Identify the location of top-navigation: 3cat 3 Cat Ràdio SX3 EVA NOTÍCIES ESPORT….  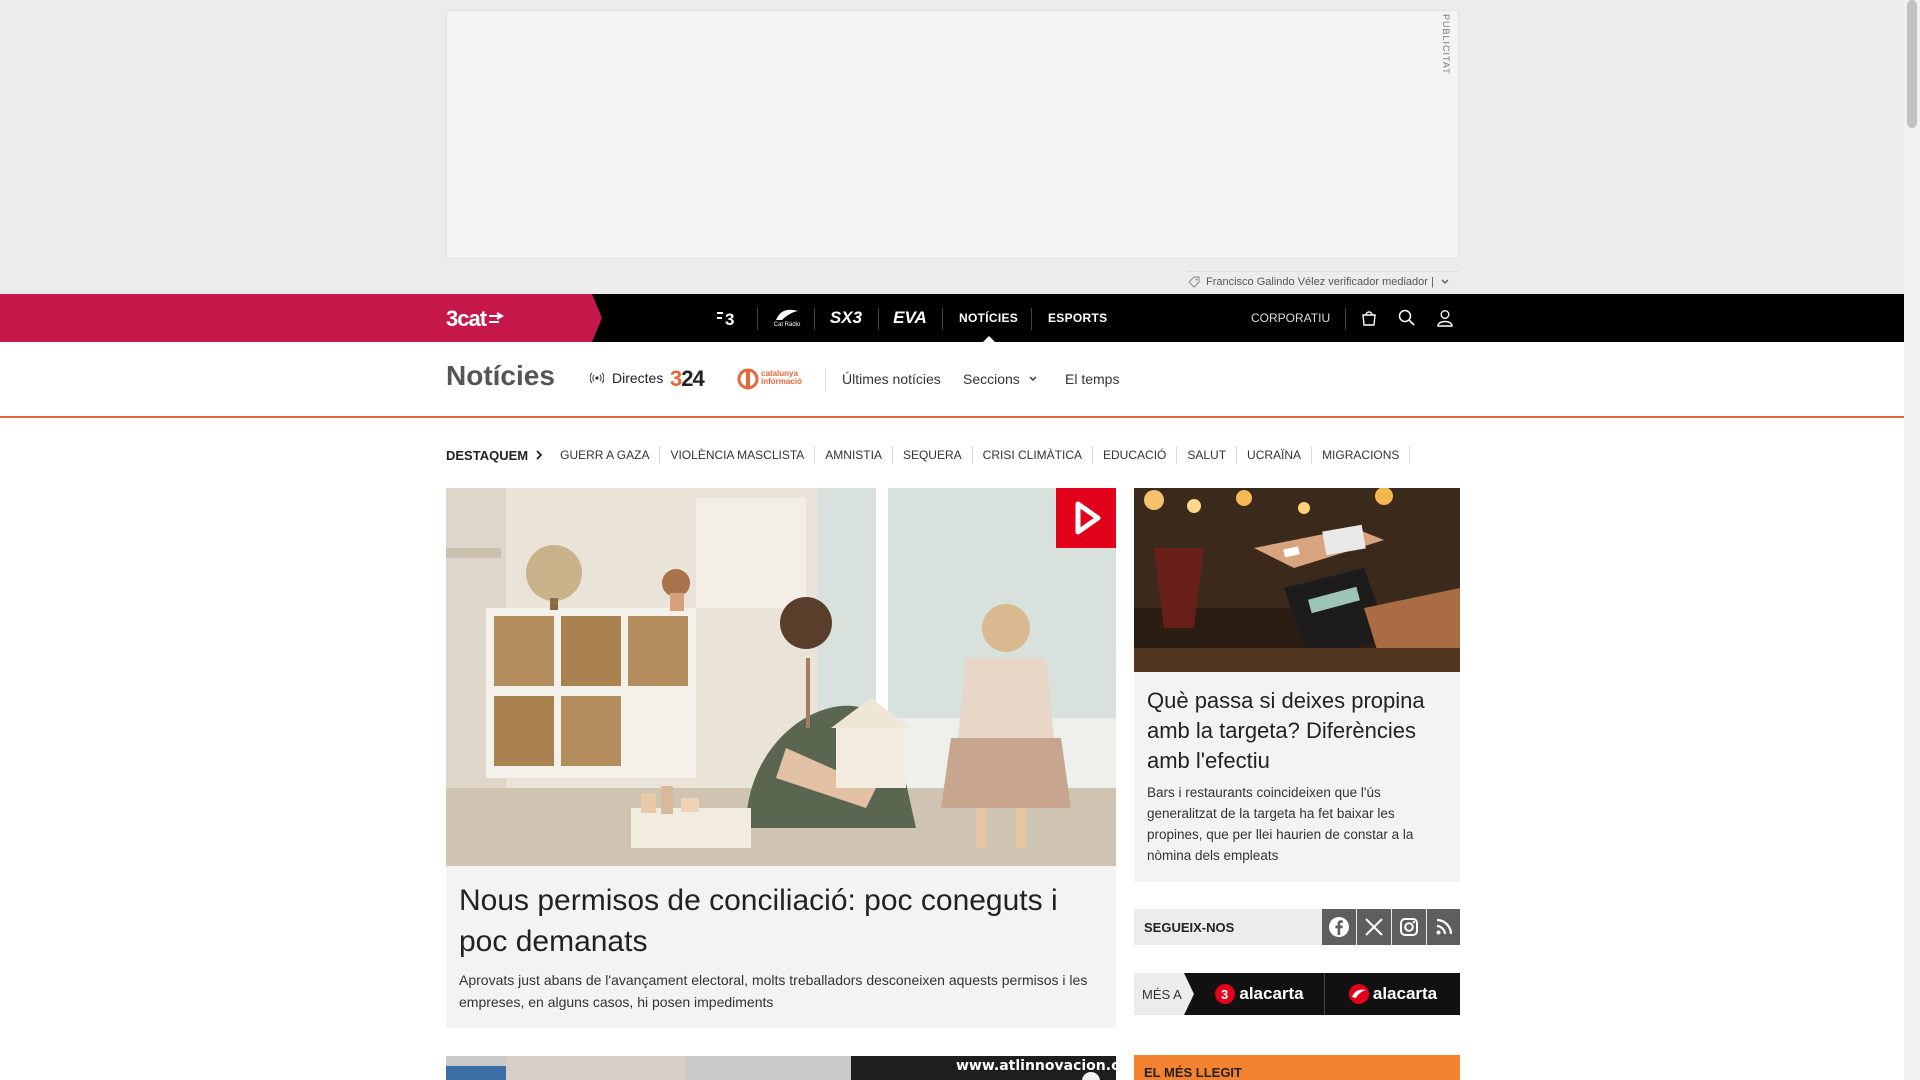
(952, 318).